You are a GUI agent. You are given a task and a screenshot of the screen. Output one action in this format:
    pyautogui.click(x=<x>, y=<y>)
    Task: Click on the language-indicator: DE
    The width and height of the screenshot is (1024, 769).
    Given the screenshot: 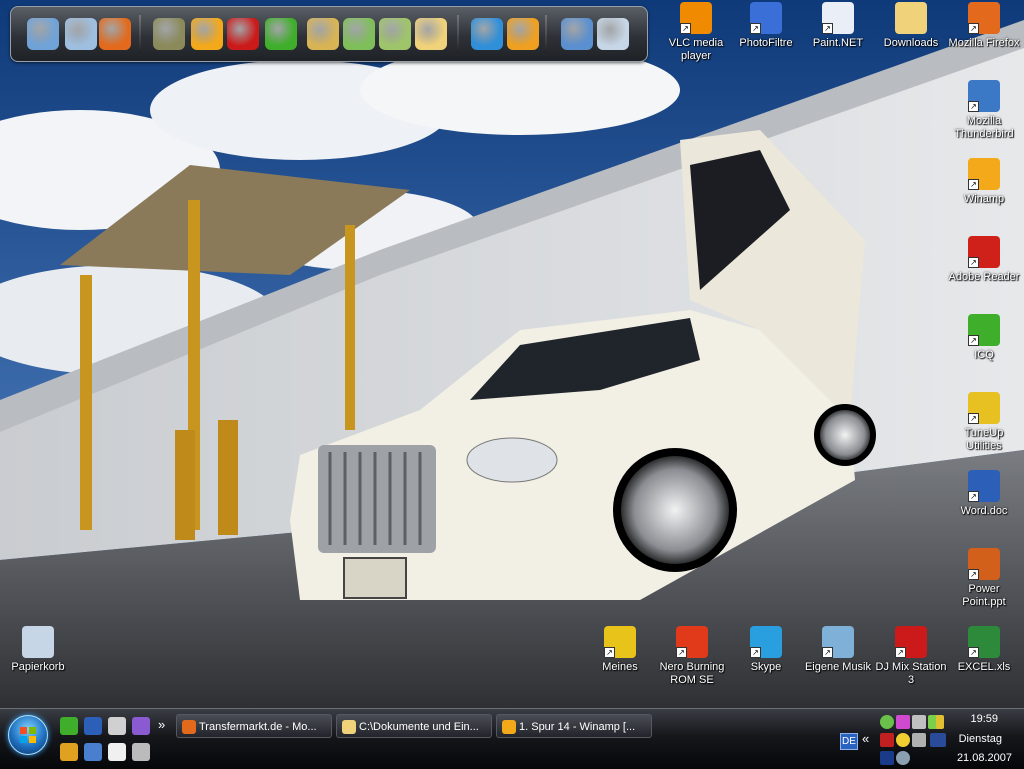 What is the action you would take?
    pyautogui.click(x=849, y=741)
    